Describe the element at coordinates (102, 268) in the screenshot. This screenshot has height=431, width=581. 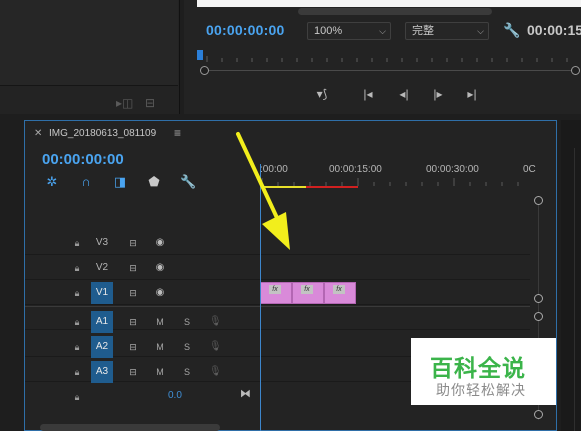
I see `track-target-v2: V2` at that location.